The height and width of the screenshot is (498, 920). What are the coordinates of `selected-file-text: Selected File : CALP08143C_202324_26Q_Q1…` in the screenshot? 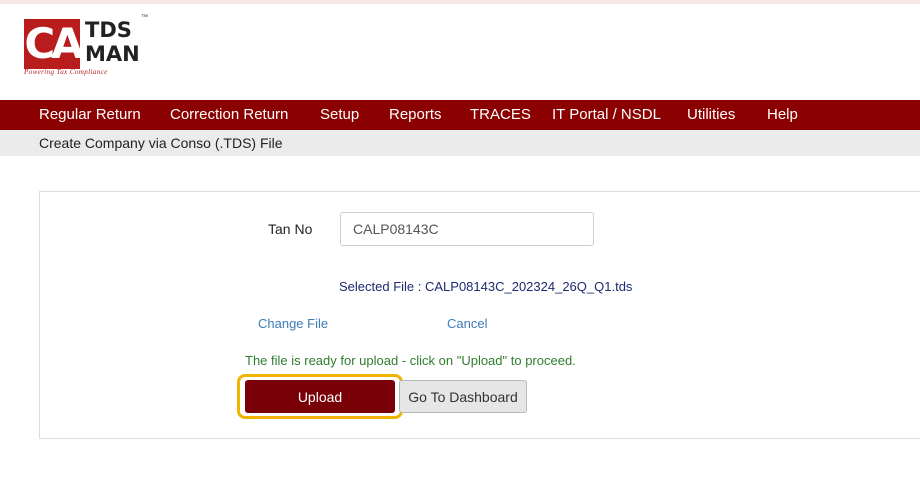 It's located at (486, 286).